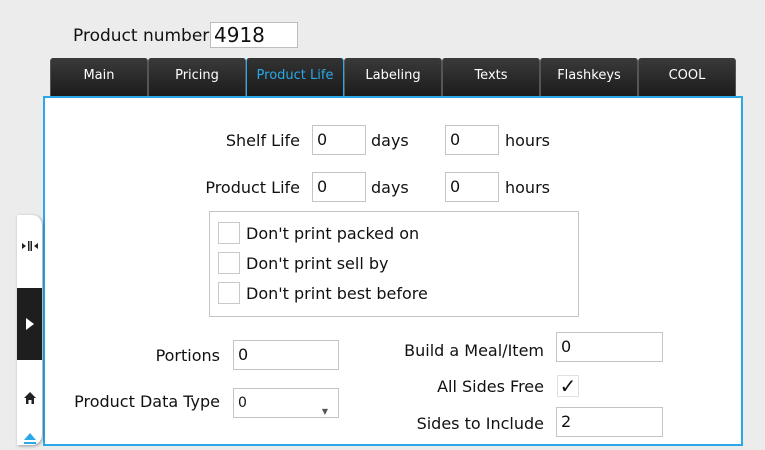  I want to click on dont-print-sell-by-label: Don't print sell by, so click(317, 263).